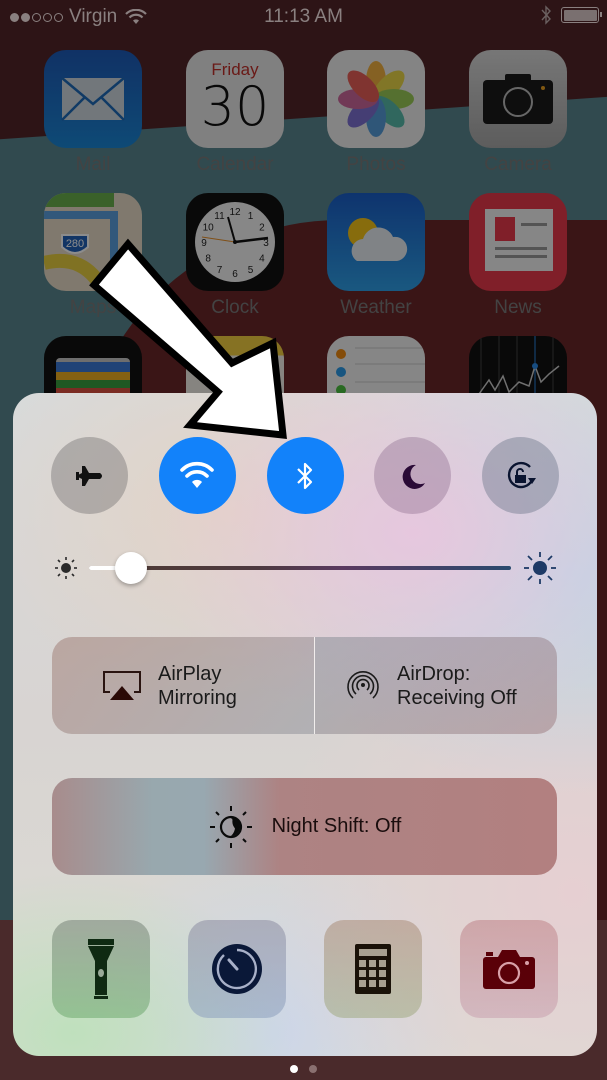 The width and height of the screenshot is (607, 1080). I want to click on app-news: News, so click(518, 256).